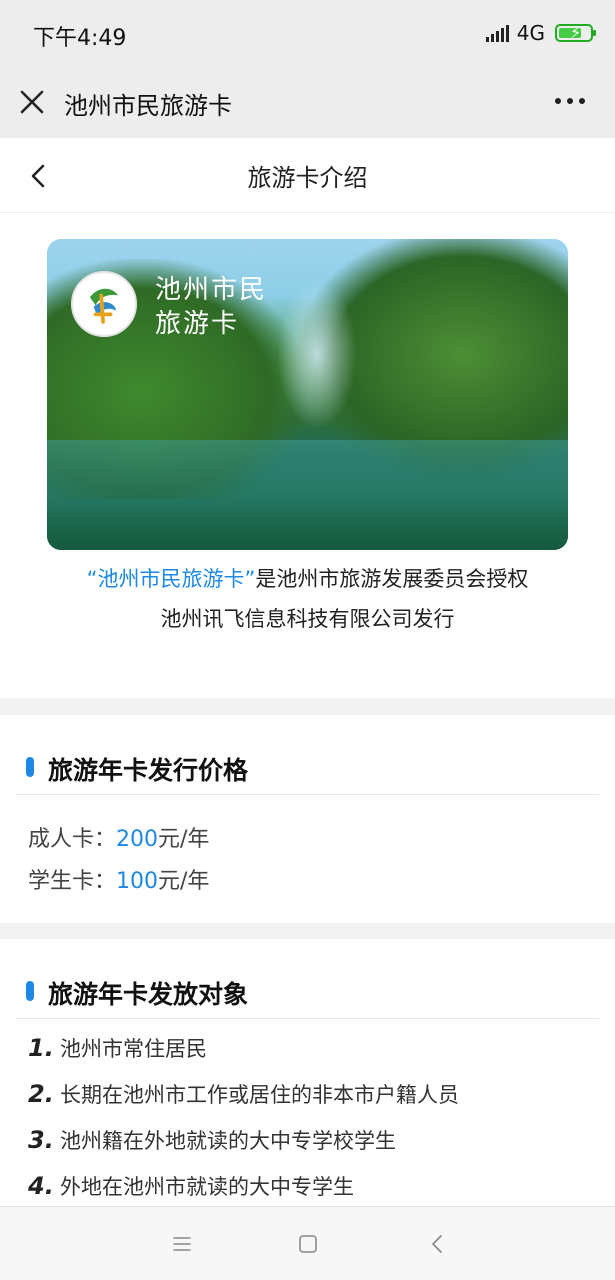  I want to click on card-logo-icon, so click(104, 304).